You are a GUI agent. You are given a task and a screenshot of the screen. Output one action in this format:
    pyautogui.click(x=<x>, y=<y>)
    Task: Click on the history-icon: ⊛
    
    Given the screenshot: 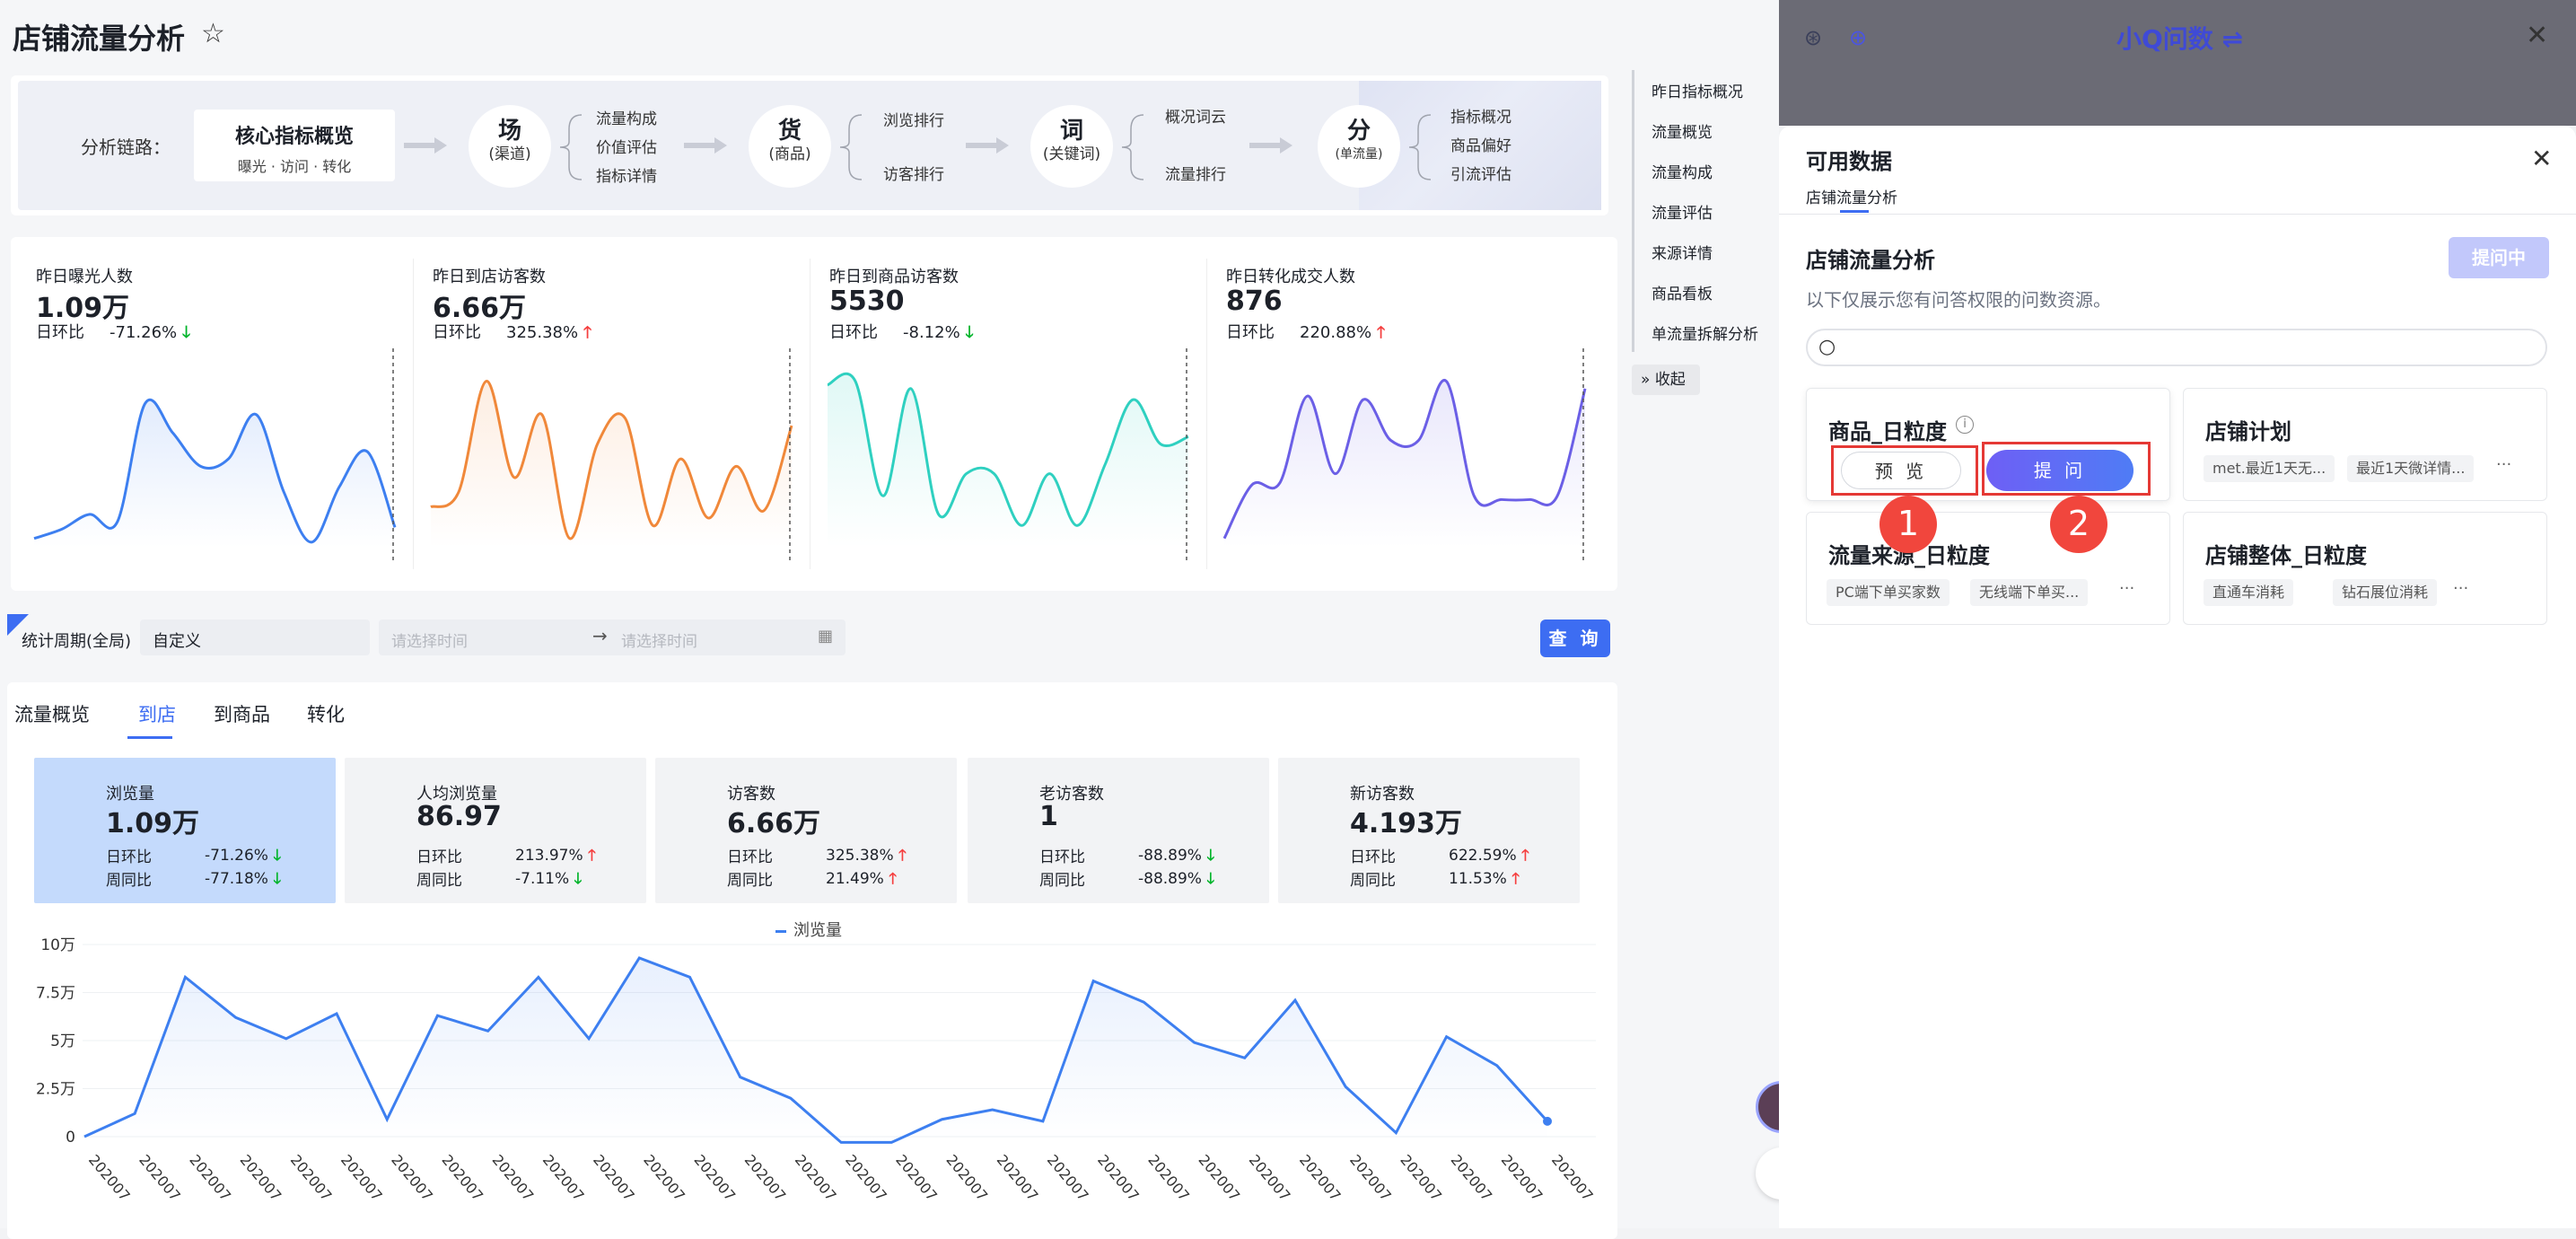 What is the action you would take?
    pyautogui.click(x=1813, y=38)
    